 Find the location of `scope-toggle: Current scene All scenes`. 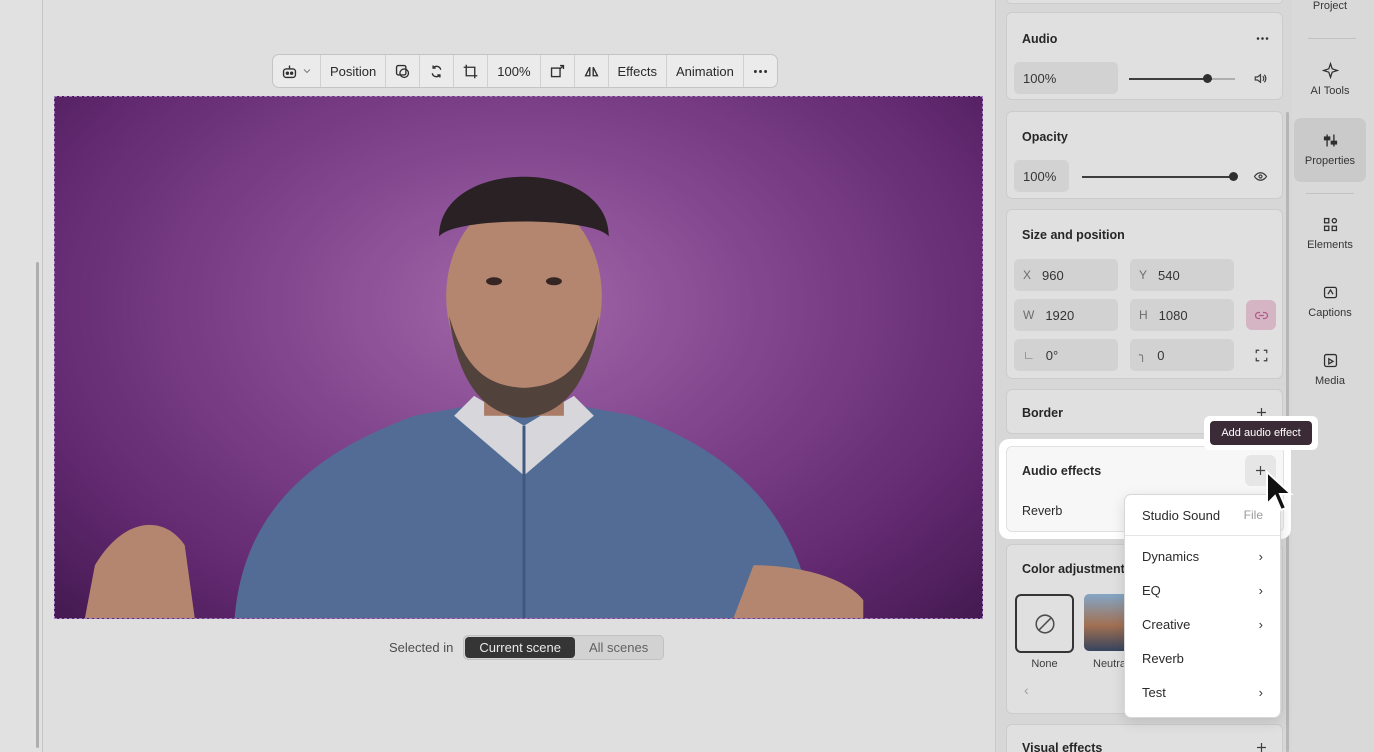

scope-toggle: Current scene All scenes is located at coordinates (564, 647).